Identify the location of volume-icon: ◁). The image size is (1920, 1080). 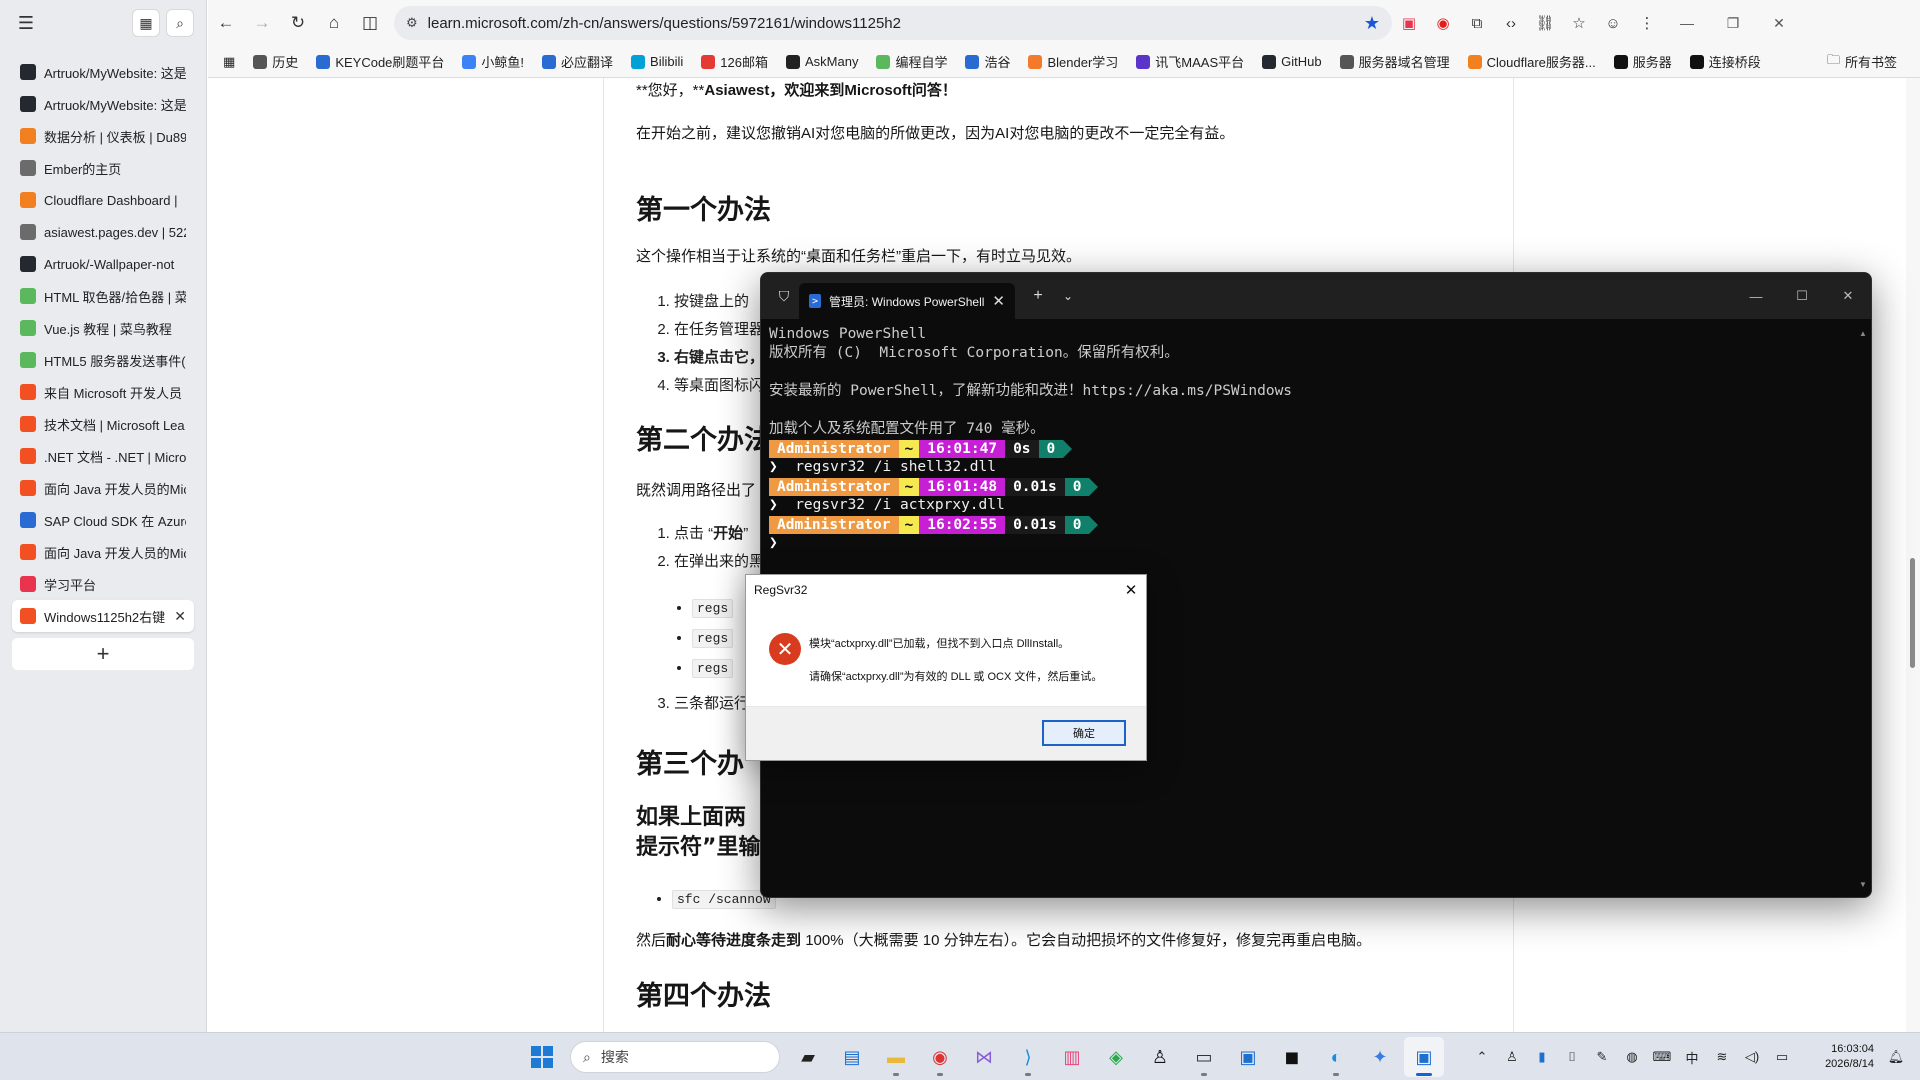
(1752, 1057).